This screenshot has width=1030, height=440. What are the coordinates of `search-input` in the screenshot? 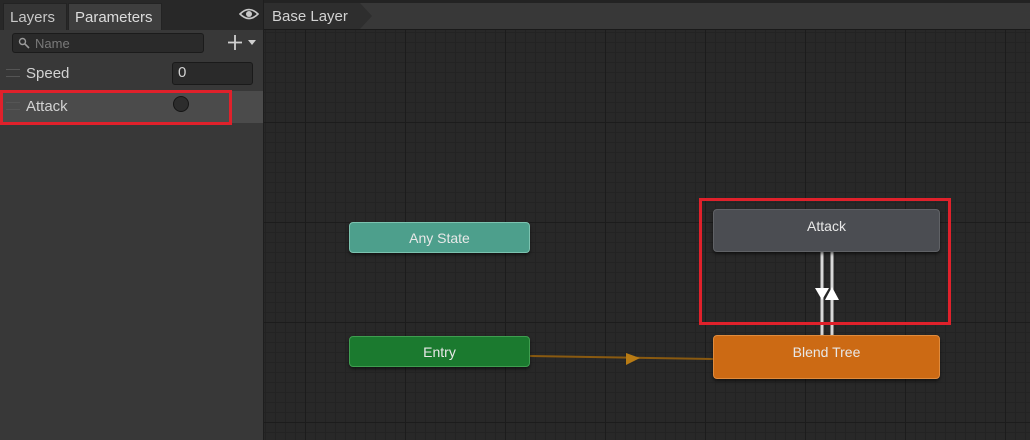 It's located at (115, 43).